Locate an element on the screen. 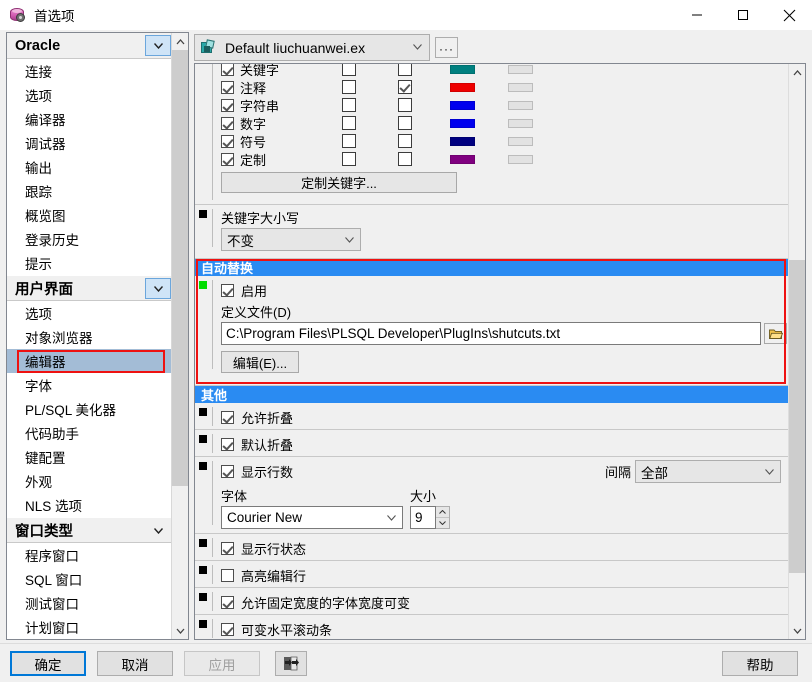 The width and height of the screenshot is (812, 682). size-input: 9 is located at coordinates (423, 517).